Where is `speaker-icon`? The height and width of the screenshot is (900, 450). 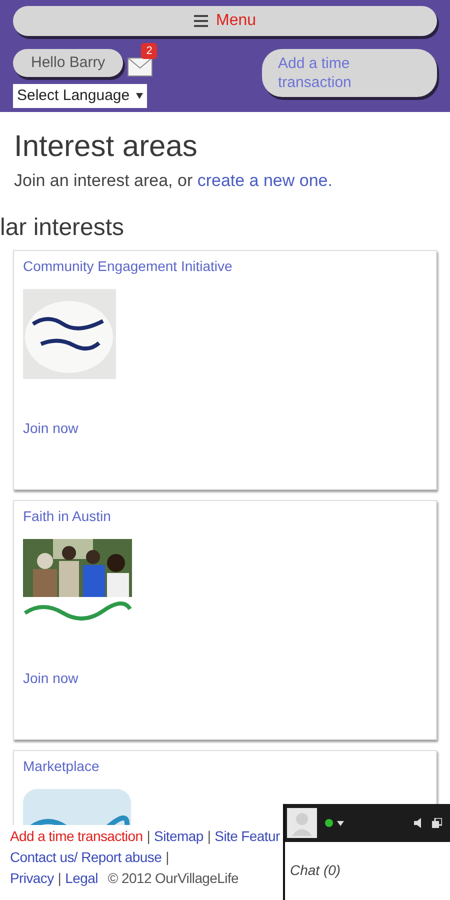 speaker-icon is located at coordinates (419, 823).